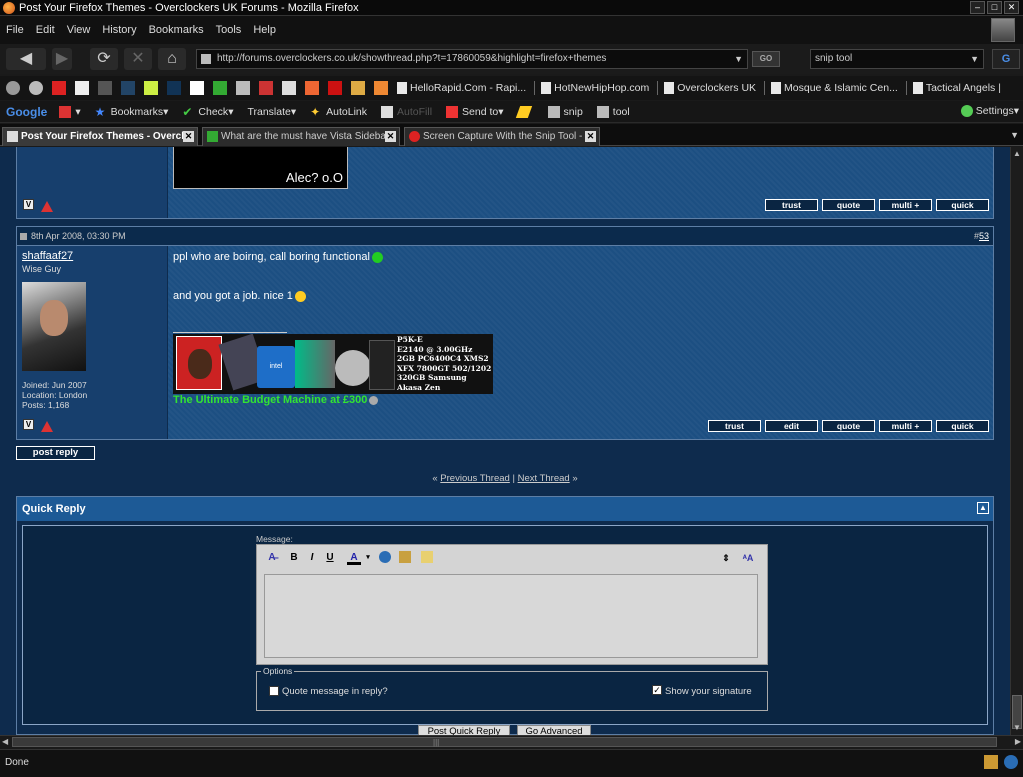  What do you see at coordinates (1017, 153) in the screenshot?
I see `scroll-up-icon: ▲` at bounding box center [1017, 153].